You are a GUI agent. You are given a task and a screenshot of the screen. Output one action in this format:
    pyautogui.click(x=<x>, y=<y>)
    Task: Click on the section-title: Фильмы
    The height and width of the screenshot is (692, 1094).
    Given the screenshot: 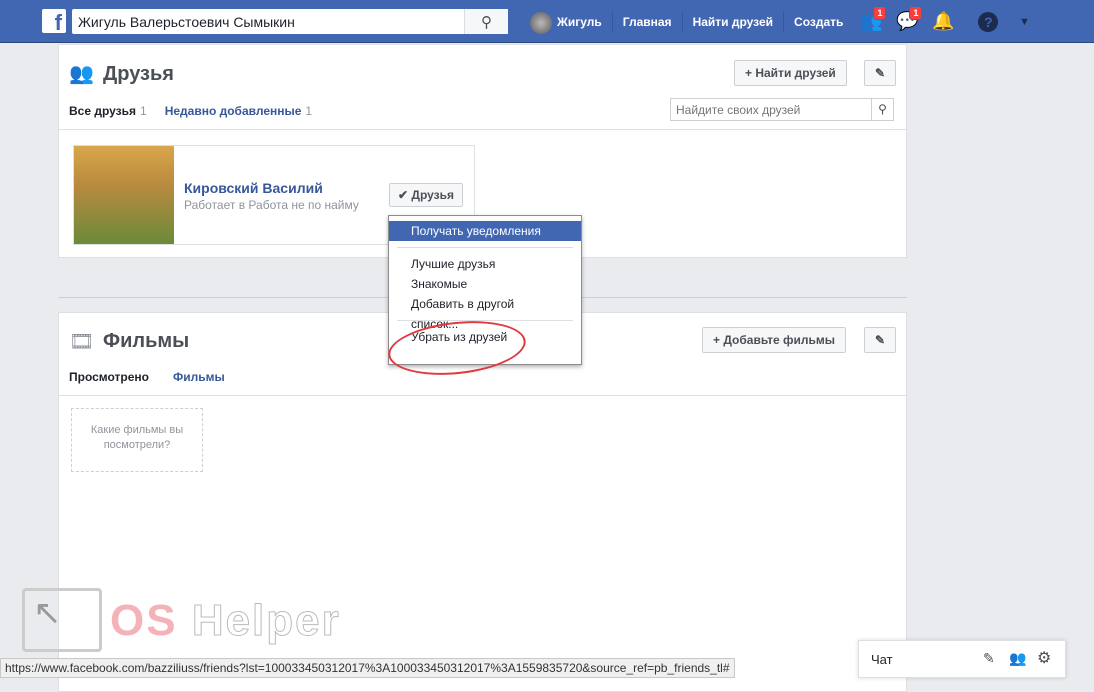 What is the action you would take?
    pyautogui.click(x=146, y=341)
    